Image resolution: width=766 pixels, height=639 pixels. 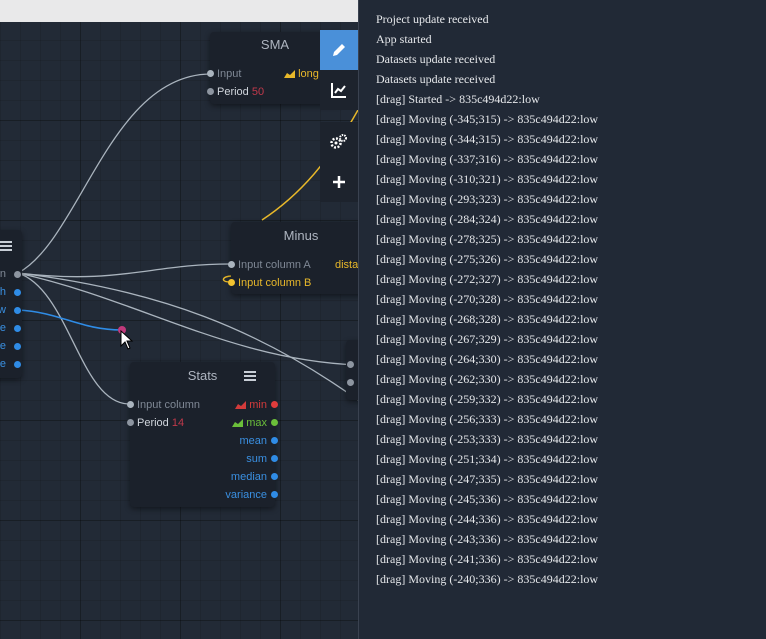 I want to click on port-label: en, so click(x=3, y=274).